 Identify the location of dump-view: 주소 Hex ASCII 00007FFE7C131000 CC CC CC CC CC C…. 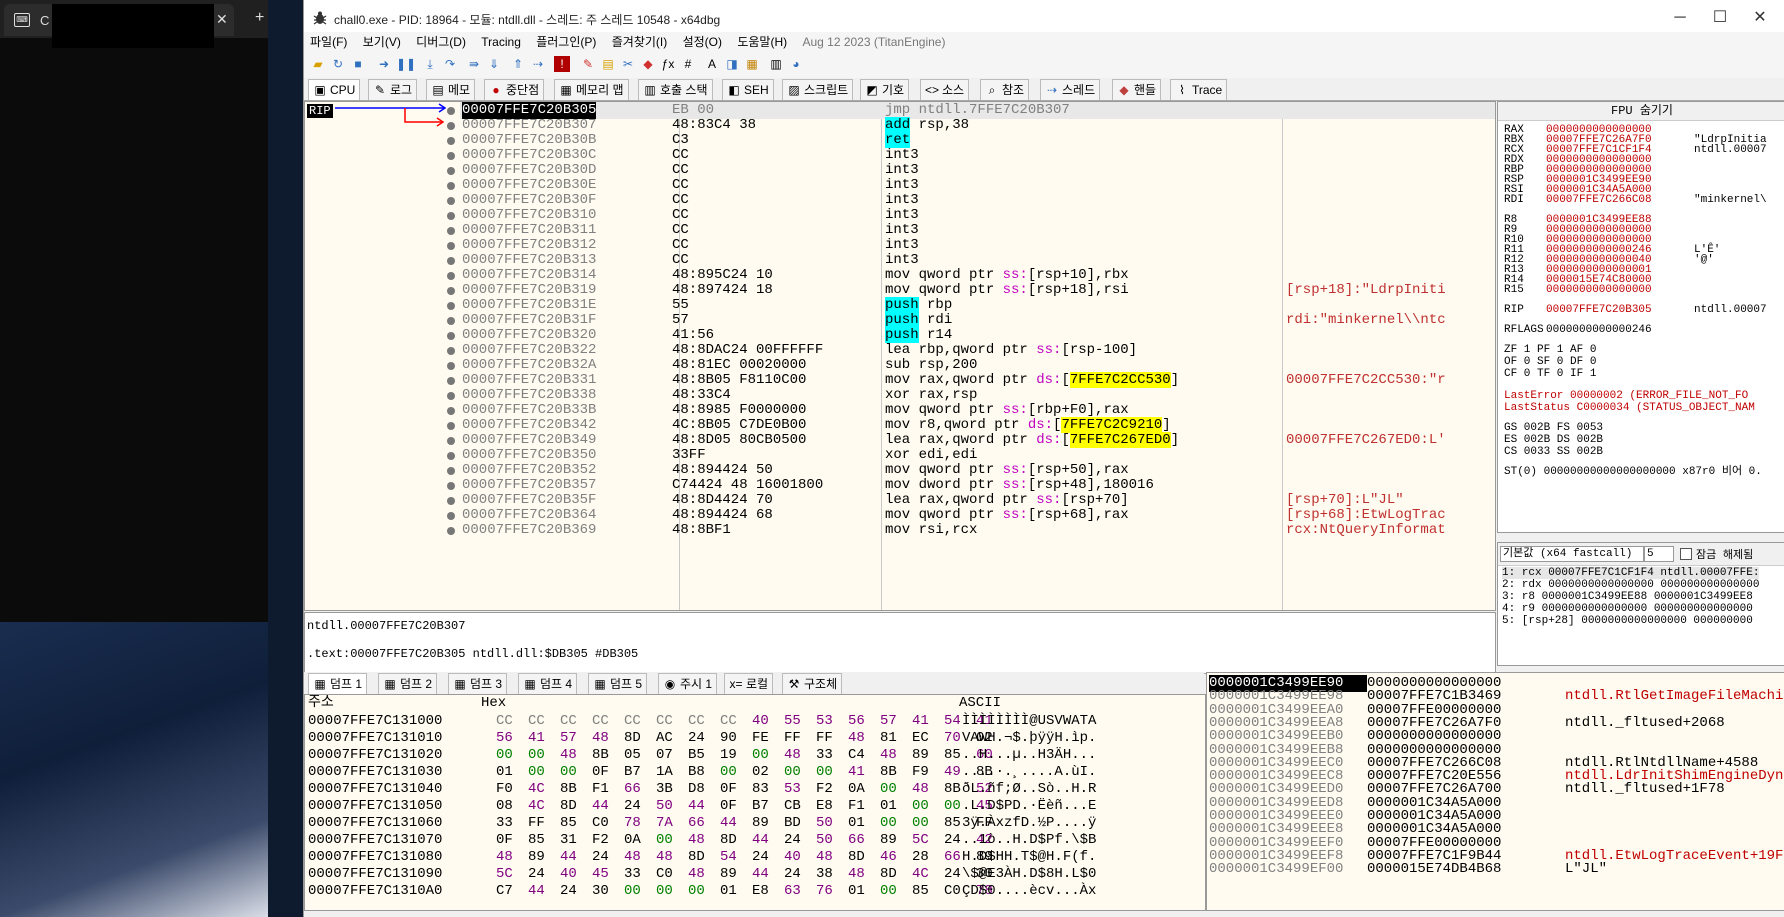
(755, 802).